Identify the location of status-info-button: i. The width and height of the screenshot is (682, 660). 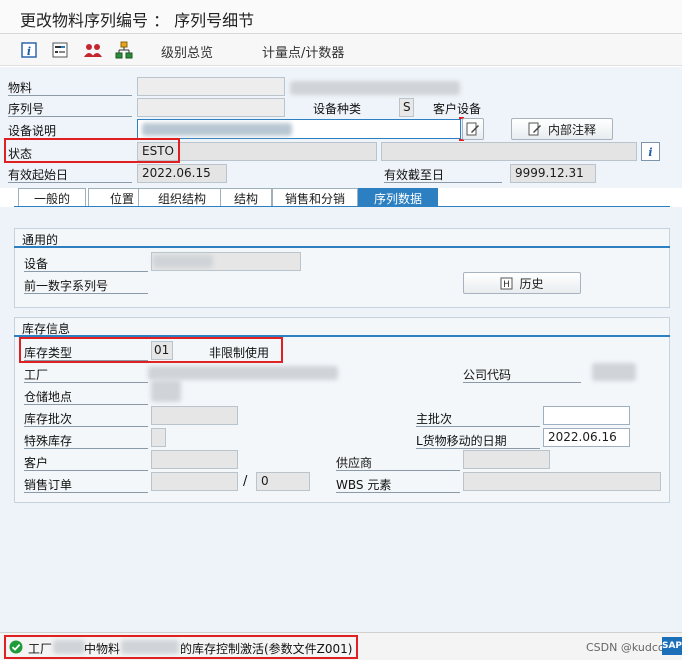
(650, 151).